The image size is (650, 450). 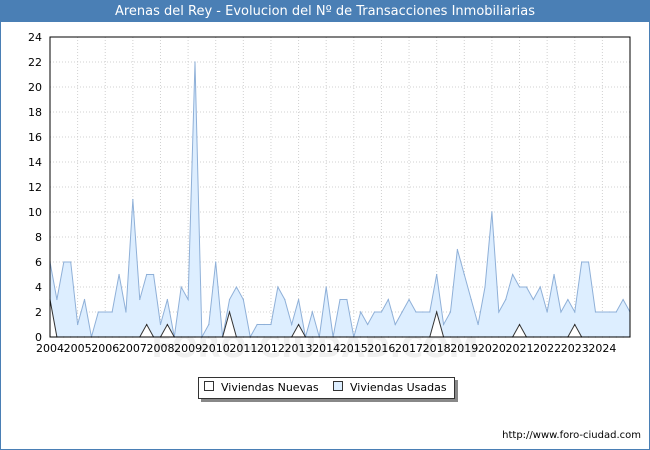 What do you see at coordinates (78, 348) in the screenshot?
I see `x-tick-label: 2005` at bounding box center [78, 348].